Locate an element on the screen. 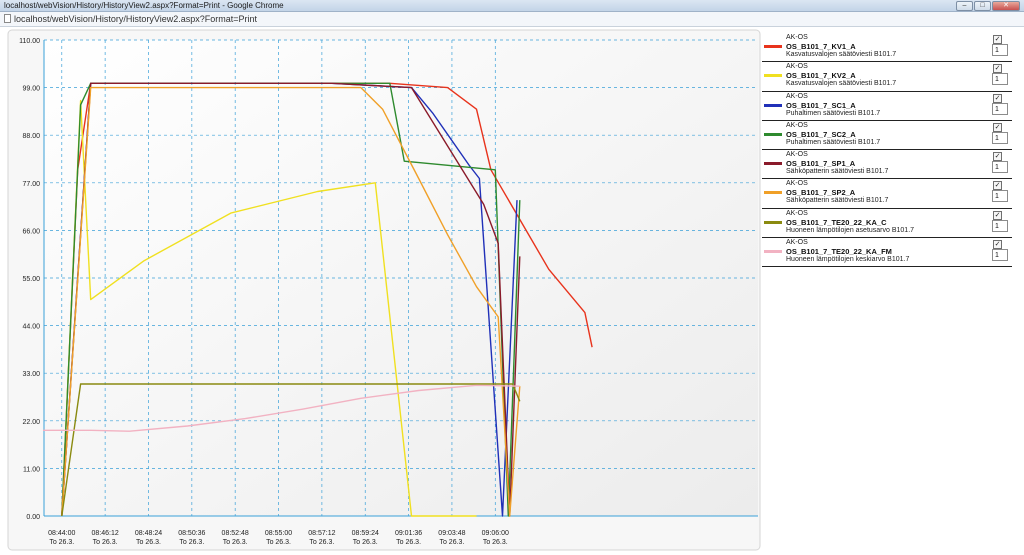 This screenshot has height=555, width=1024. legend-series-name: OS_B101_7_KV2_A is located at coordinates (821, 76).